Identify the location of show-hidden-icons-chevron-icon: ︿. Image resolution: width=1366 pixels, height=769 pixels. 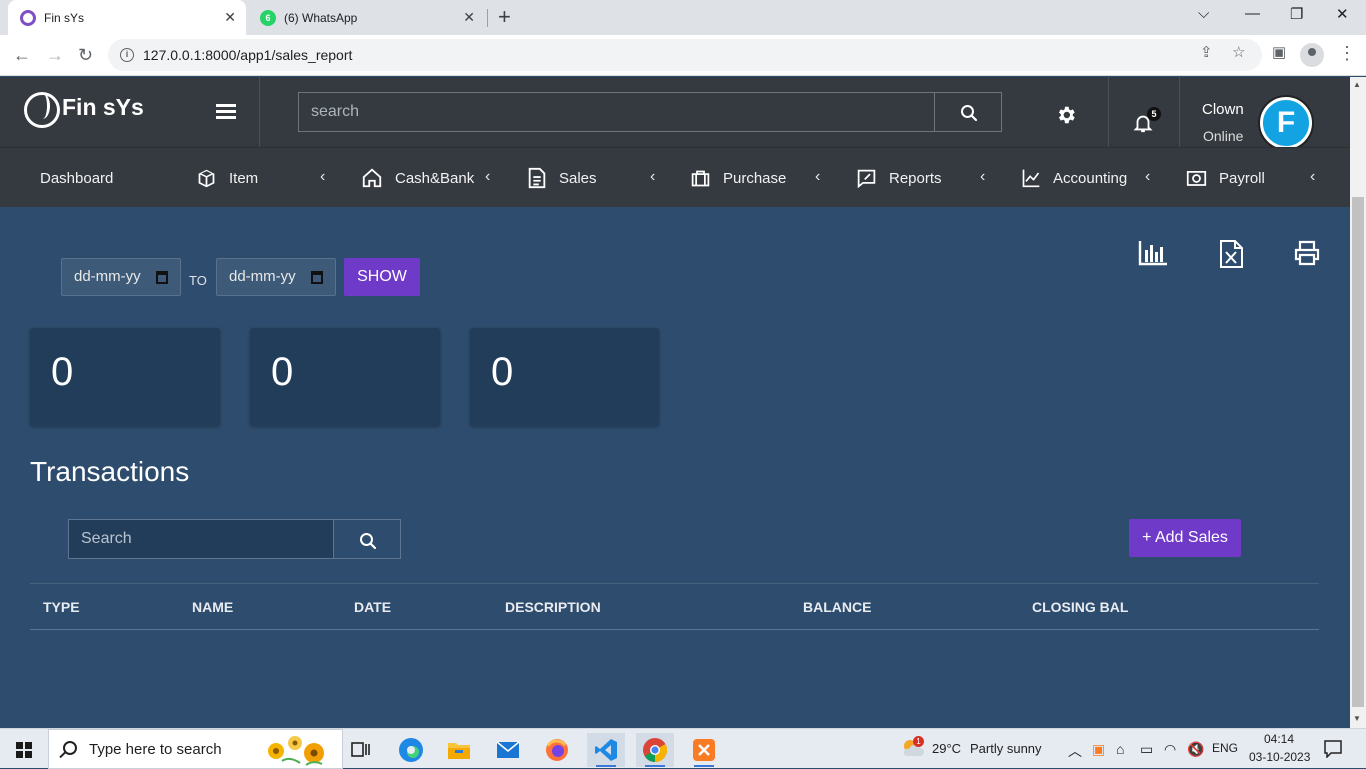
(1075, 751).